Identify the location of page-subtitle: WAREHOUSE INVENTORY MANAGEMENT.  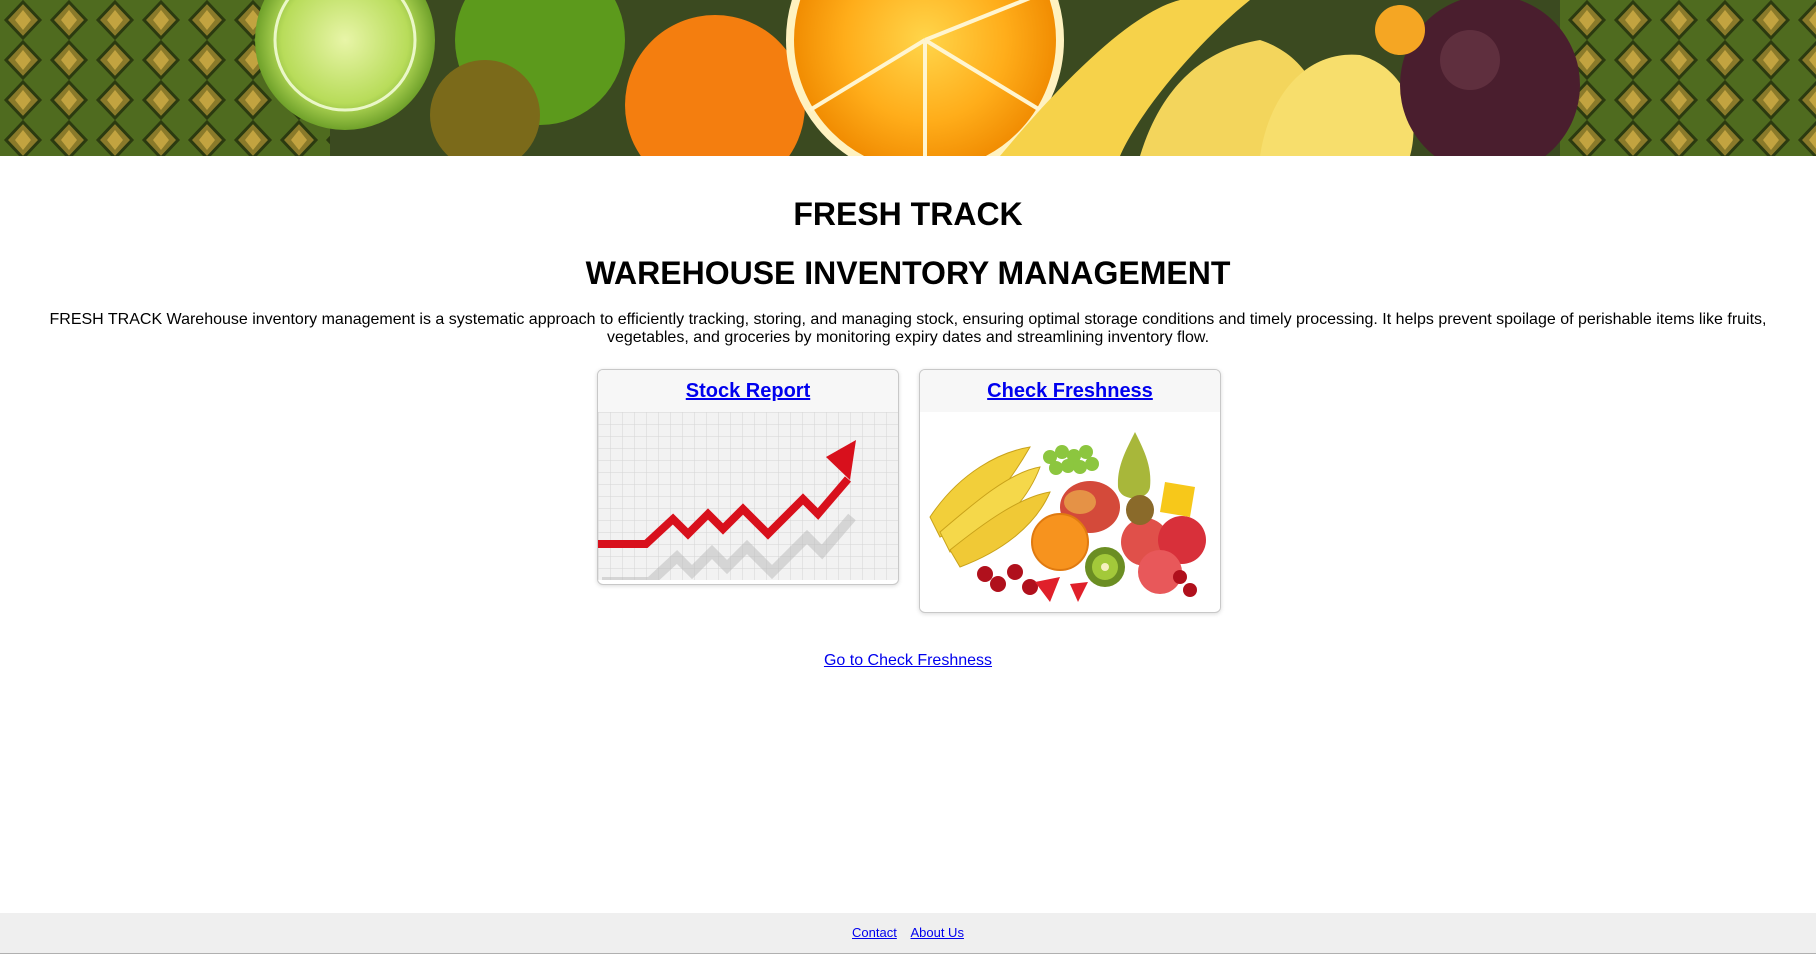
(908, 273).